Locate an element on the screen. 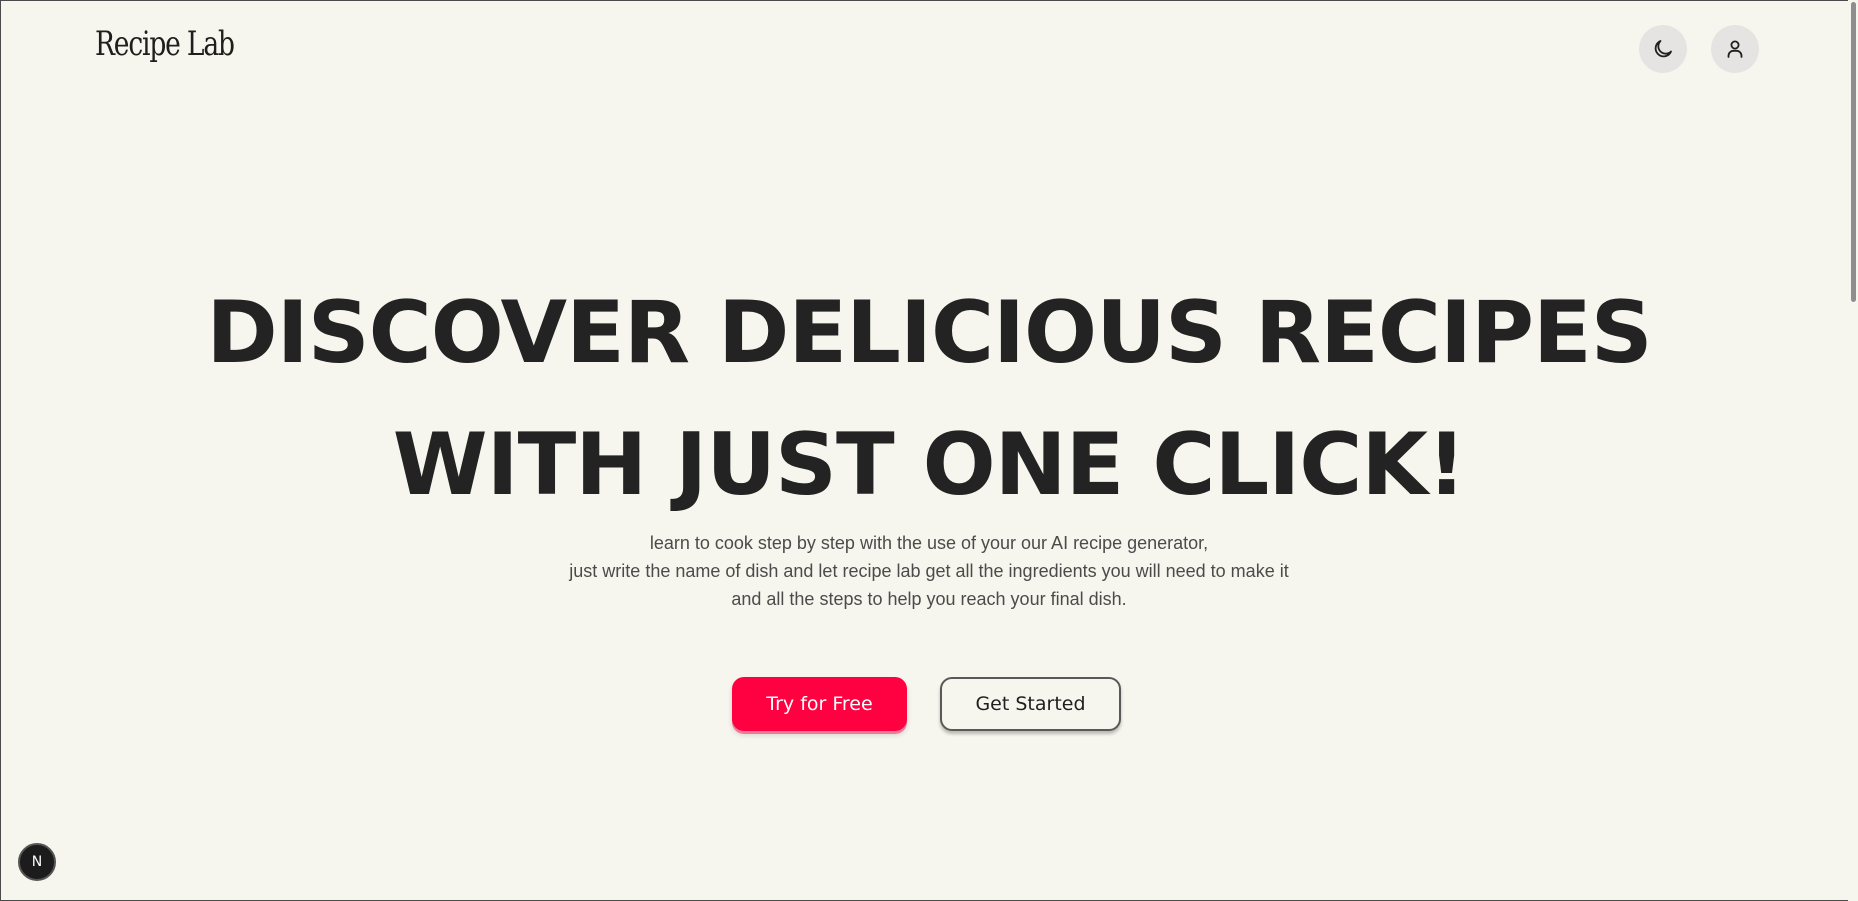  theme-toggle-button is located at coordinates (1663, 49).